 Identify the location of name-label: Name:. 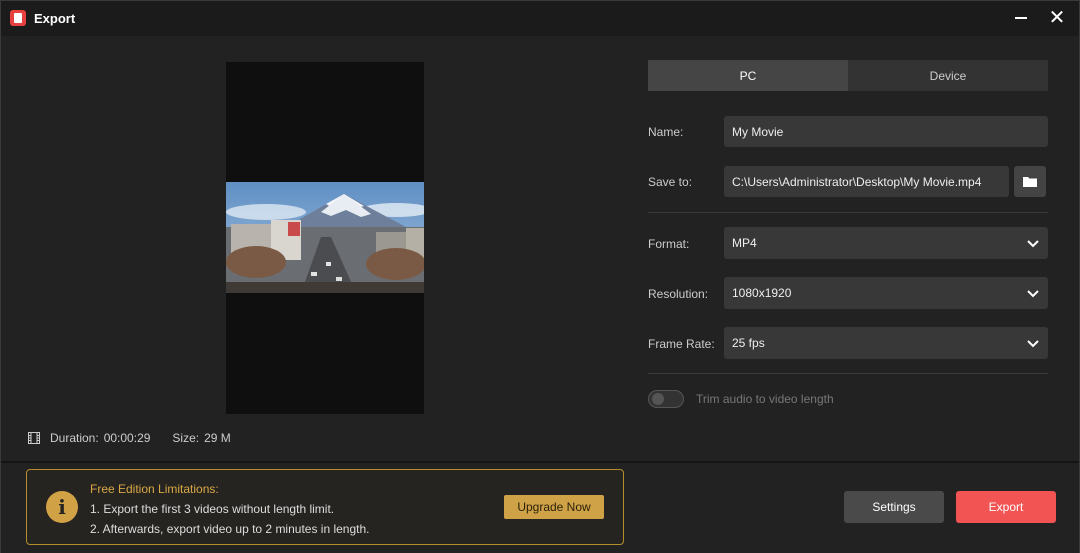
(666, 132).